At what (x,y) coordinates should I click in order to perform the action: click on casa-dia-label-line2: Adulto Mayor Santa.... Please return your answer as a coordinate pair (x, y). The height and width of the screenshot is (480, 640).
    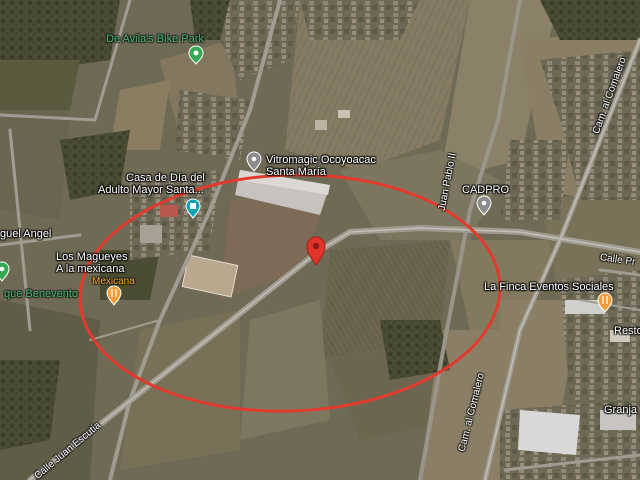
    Looking at the image, I should click on (151, 190).